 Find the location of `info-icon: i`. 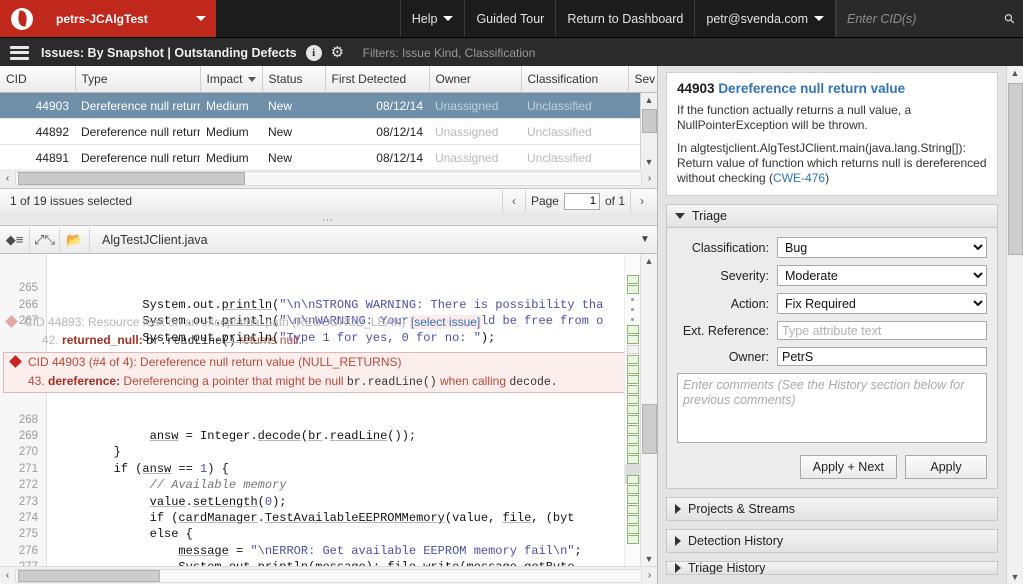

info-icon: i is located at coordinates (313, 52).